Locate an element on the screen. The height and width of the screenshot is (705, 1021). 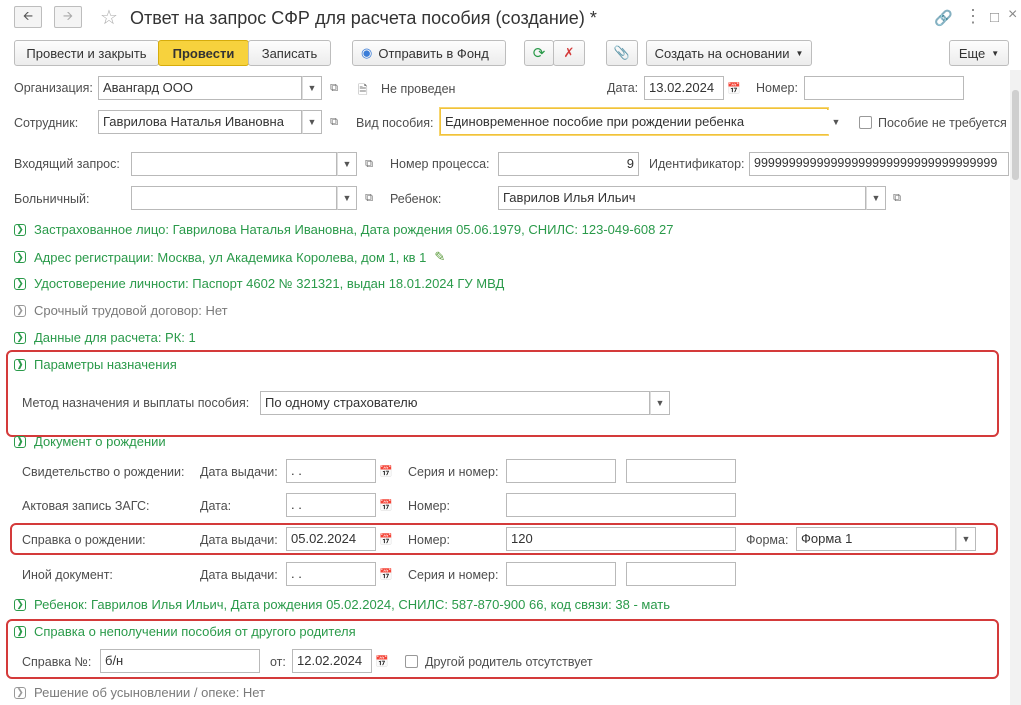
method-dropdown: ▼ is located at coordinates (660, 403).